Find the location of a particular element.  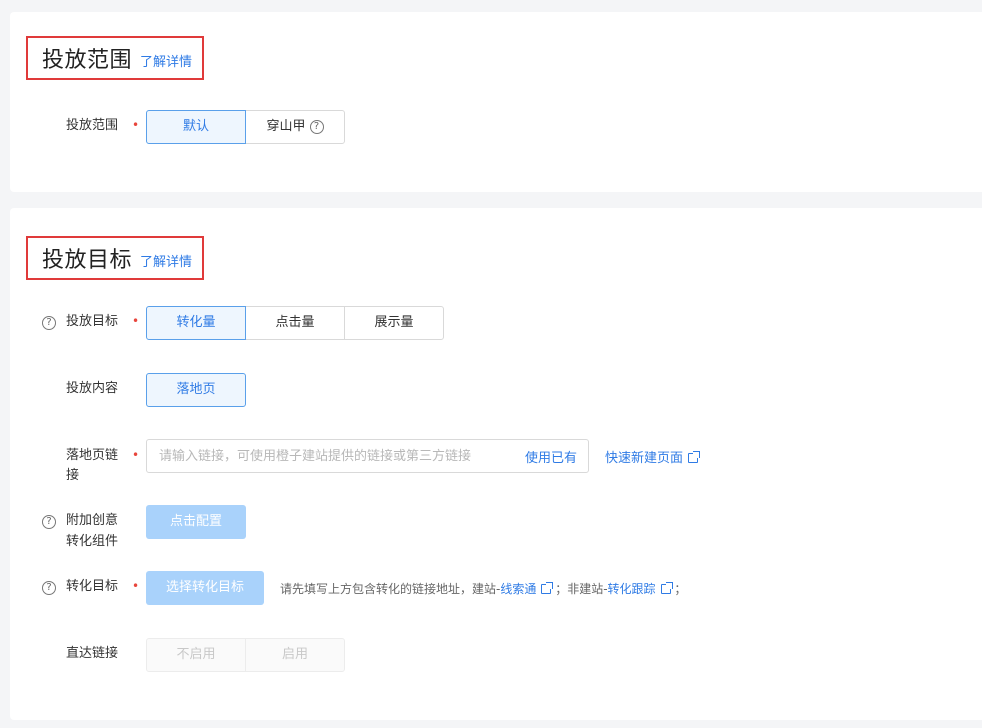

configure-button: 点击配置 is located at coordinates (196, 522).